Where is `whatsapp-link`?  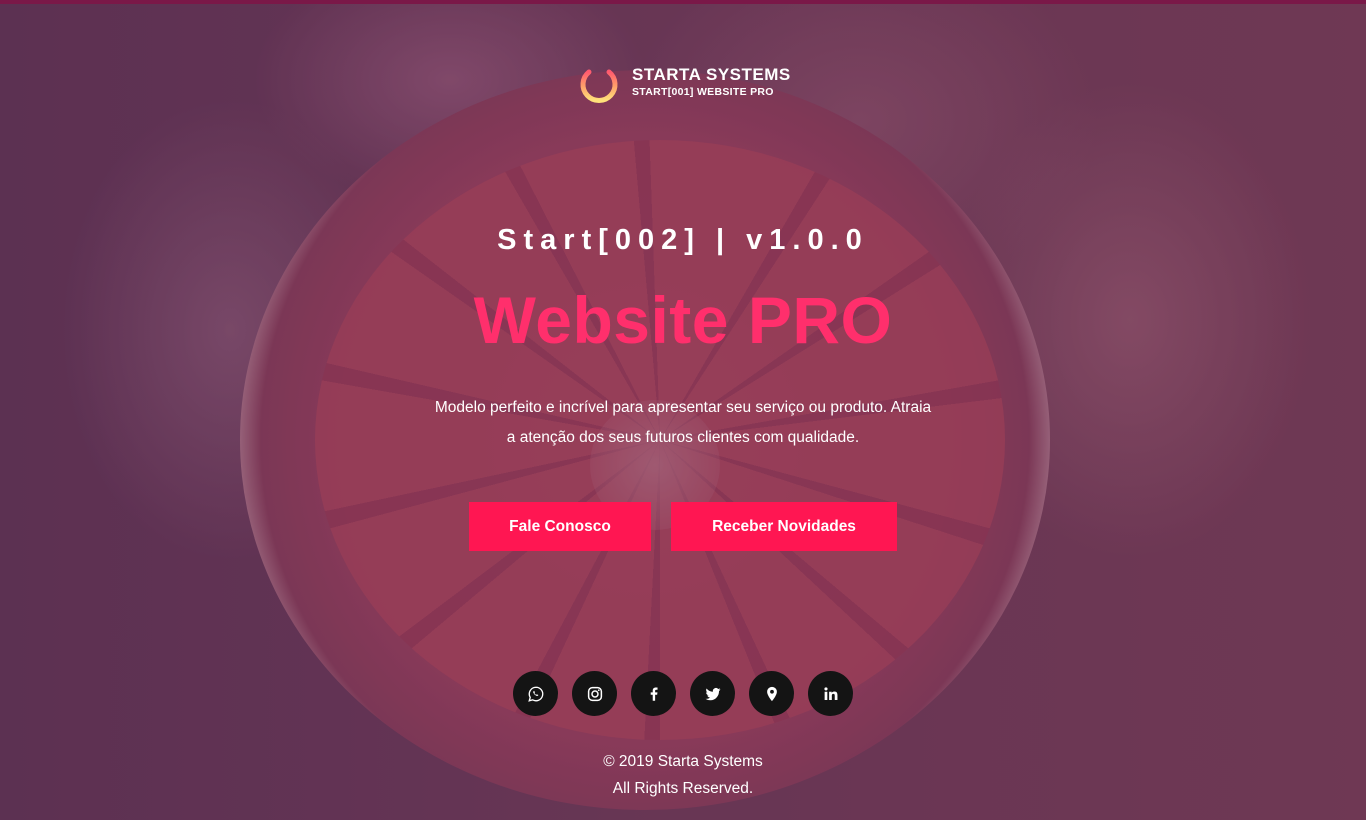 whatsapp-link is located at coordinates (535, 693).